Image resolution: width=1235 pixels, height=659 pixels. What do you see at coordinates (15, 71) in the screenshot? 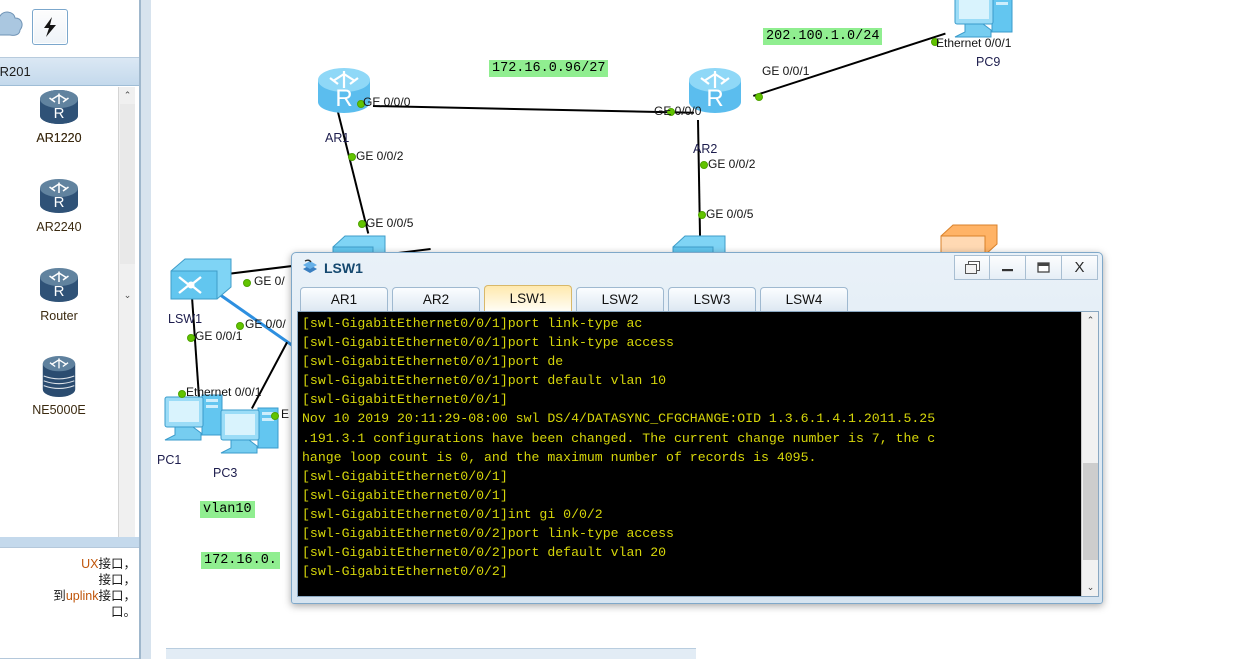
I see `device-class-label: AR201` at bounding box center [15, 71].